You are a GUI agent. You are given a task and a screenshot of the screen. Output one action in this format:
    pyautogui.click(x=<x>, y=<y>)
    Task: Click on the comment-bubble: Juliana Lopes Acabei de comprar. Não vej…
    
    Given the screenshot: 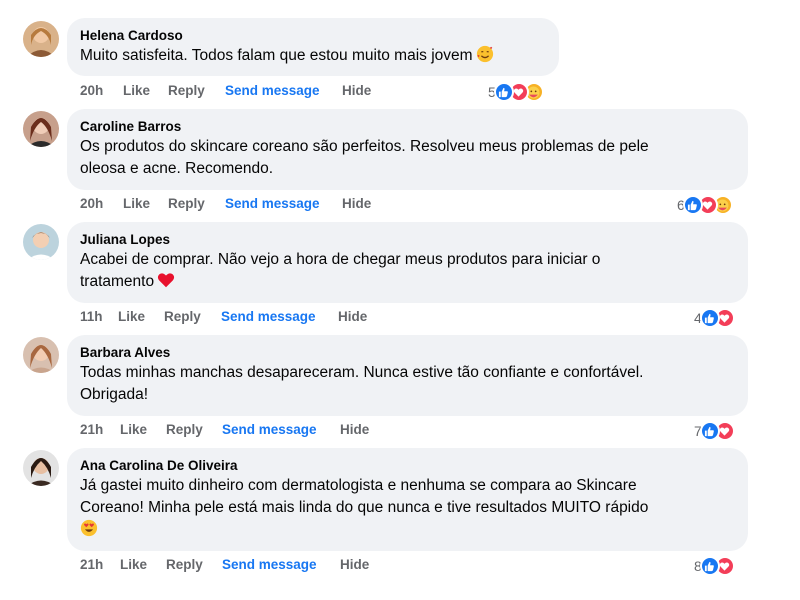 What is the action you would take?
    pyautogui.click(x=407, y=262)
    